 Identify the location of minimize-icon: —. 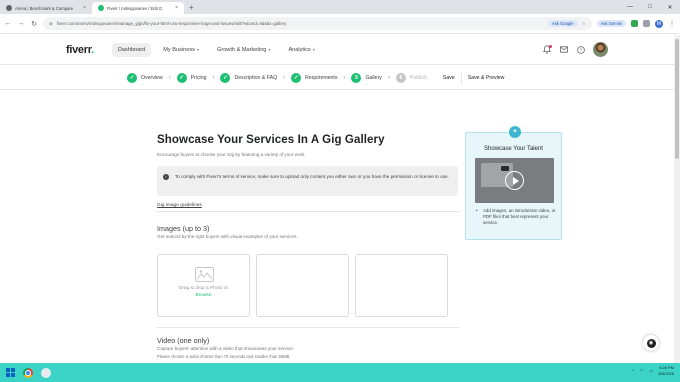
(630, 7).